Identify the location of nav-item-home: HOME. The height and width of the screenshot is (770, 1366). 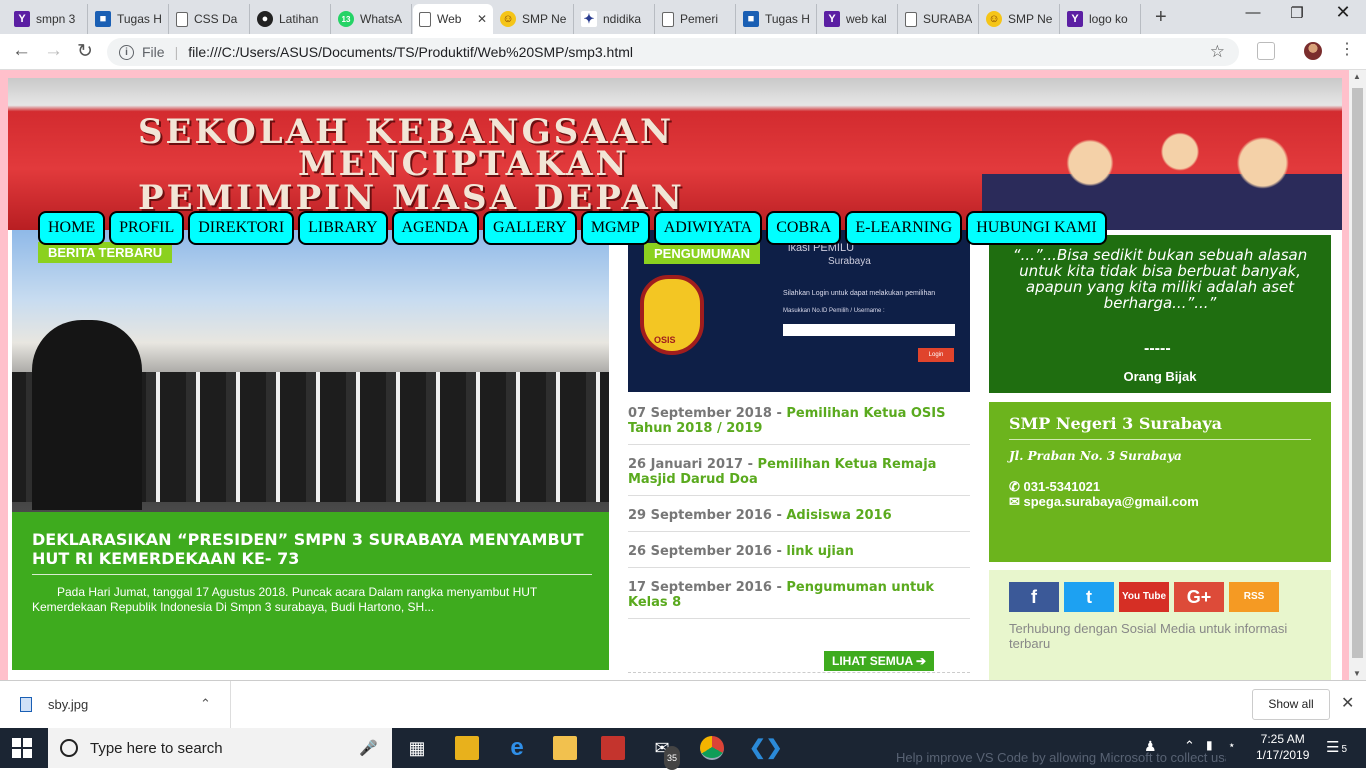
(72, 228).